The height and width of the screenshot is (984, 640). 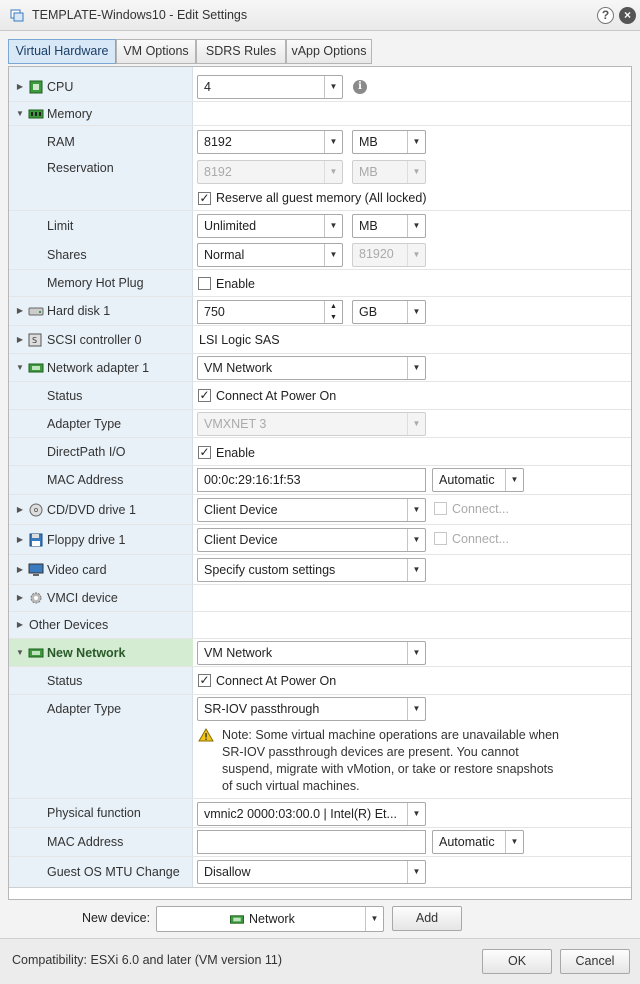 What do you see at coordinates (333, 312) in the screenshot?
I see `spinner-icon: ▲ ▼` at bounding box center [333, 312].